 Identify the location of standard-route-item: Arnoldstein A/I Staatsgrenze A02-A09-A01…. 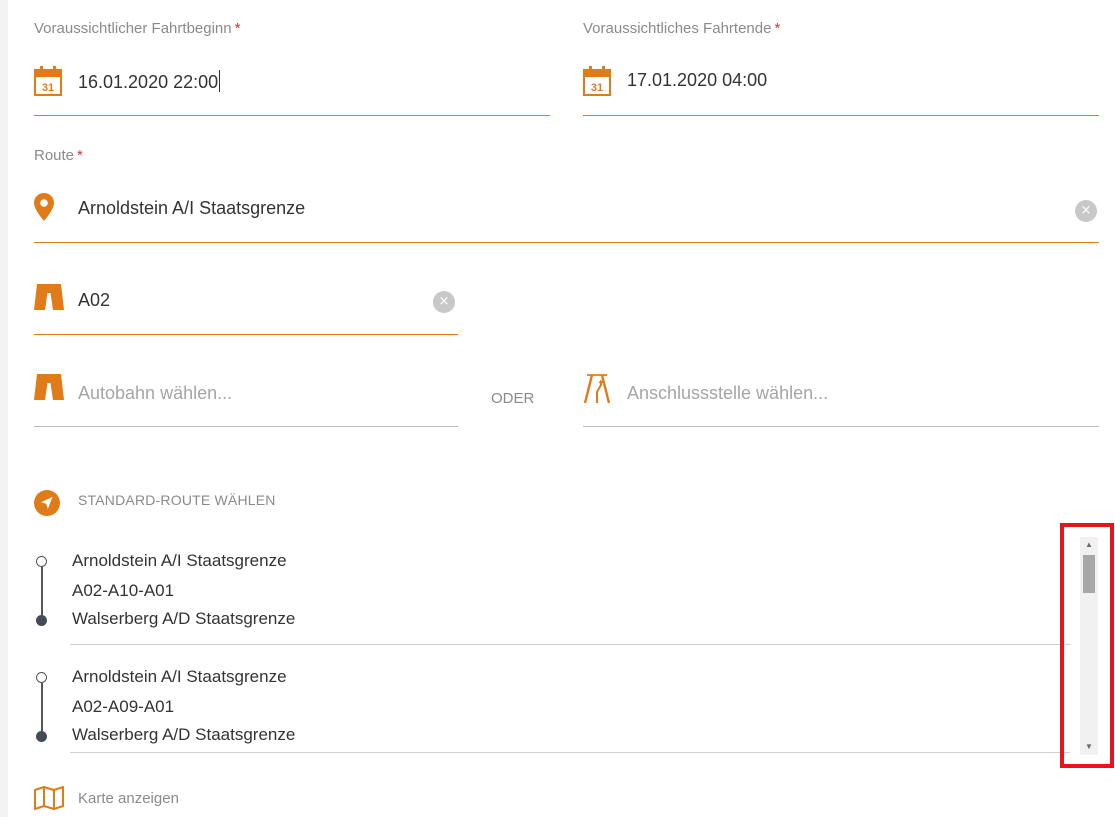
(550, 699).